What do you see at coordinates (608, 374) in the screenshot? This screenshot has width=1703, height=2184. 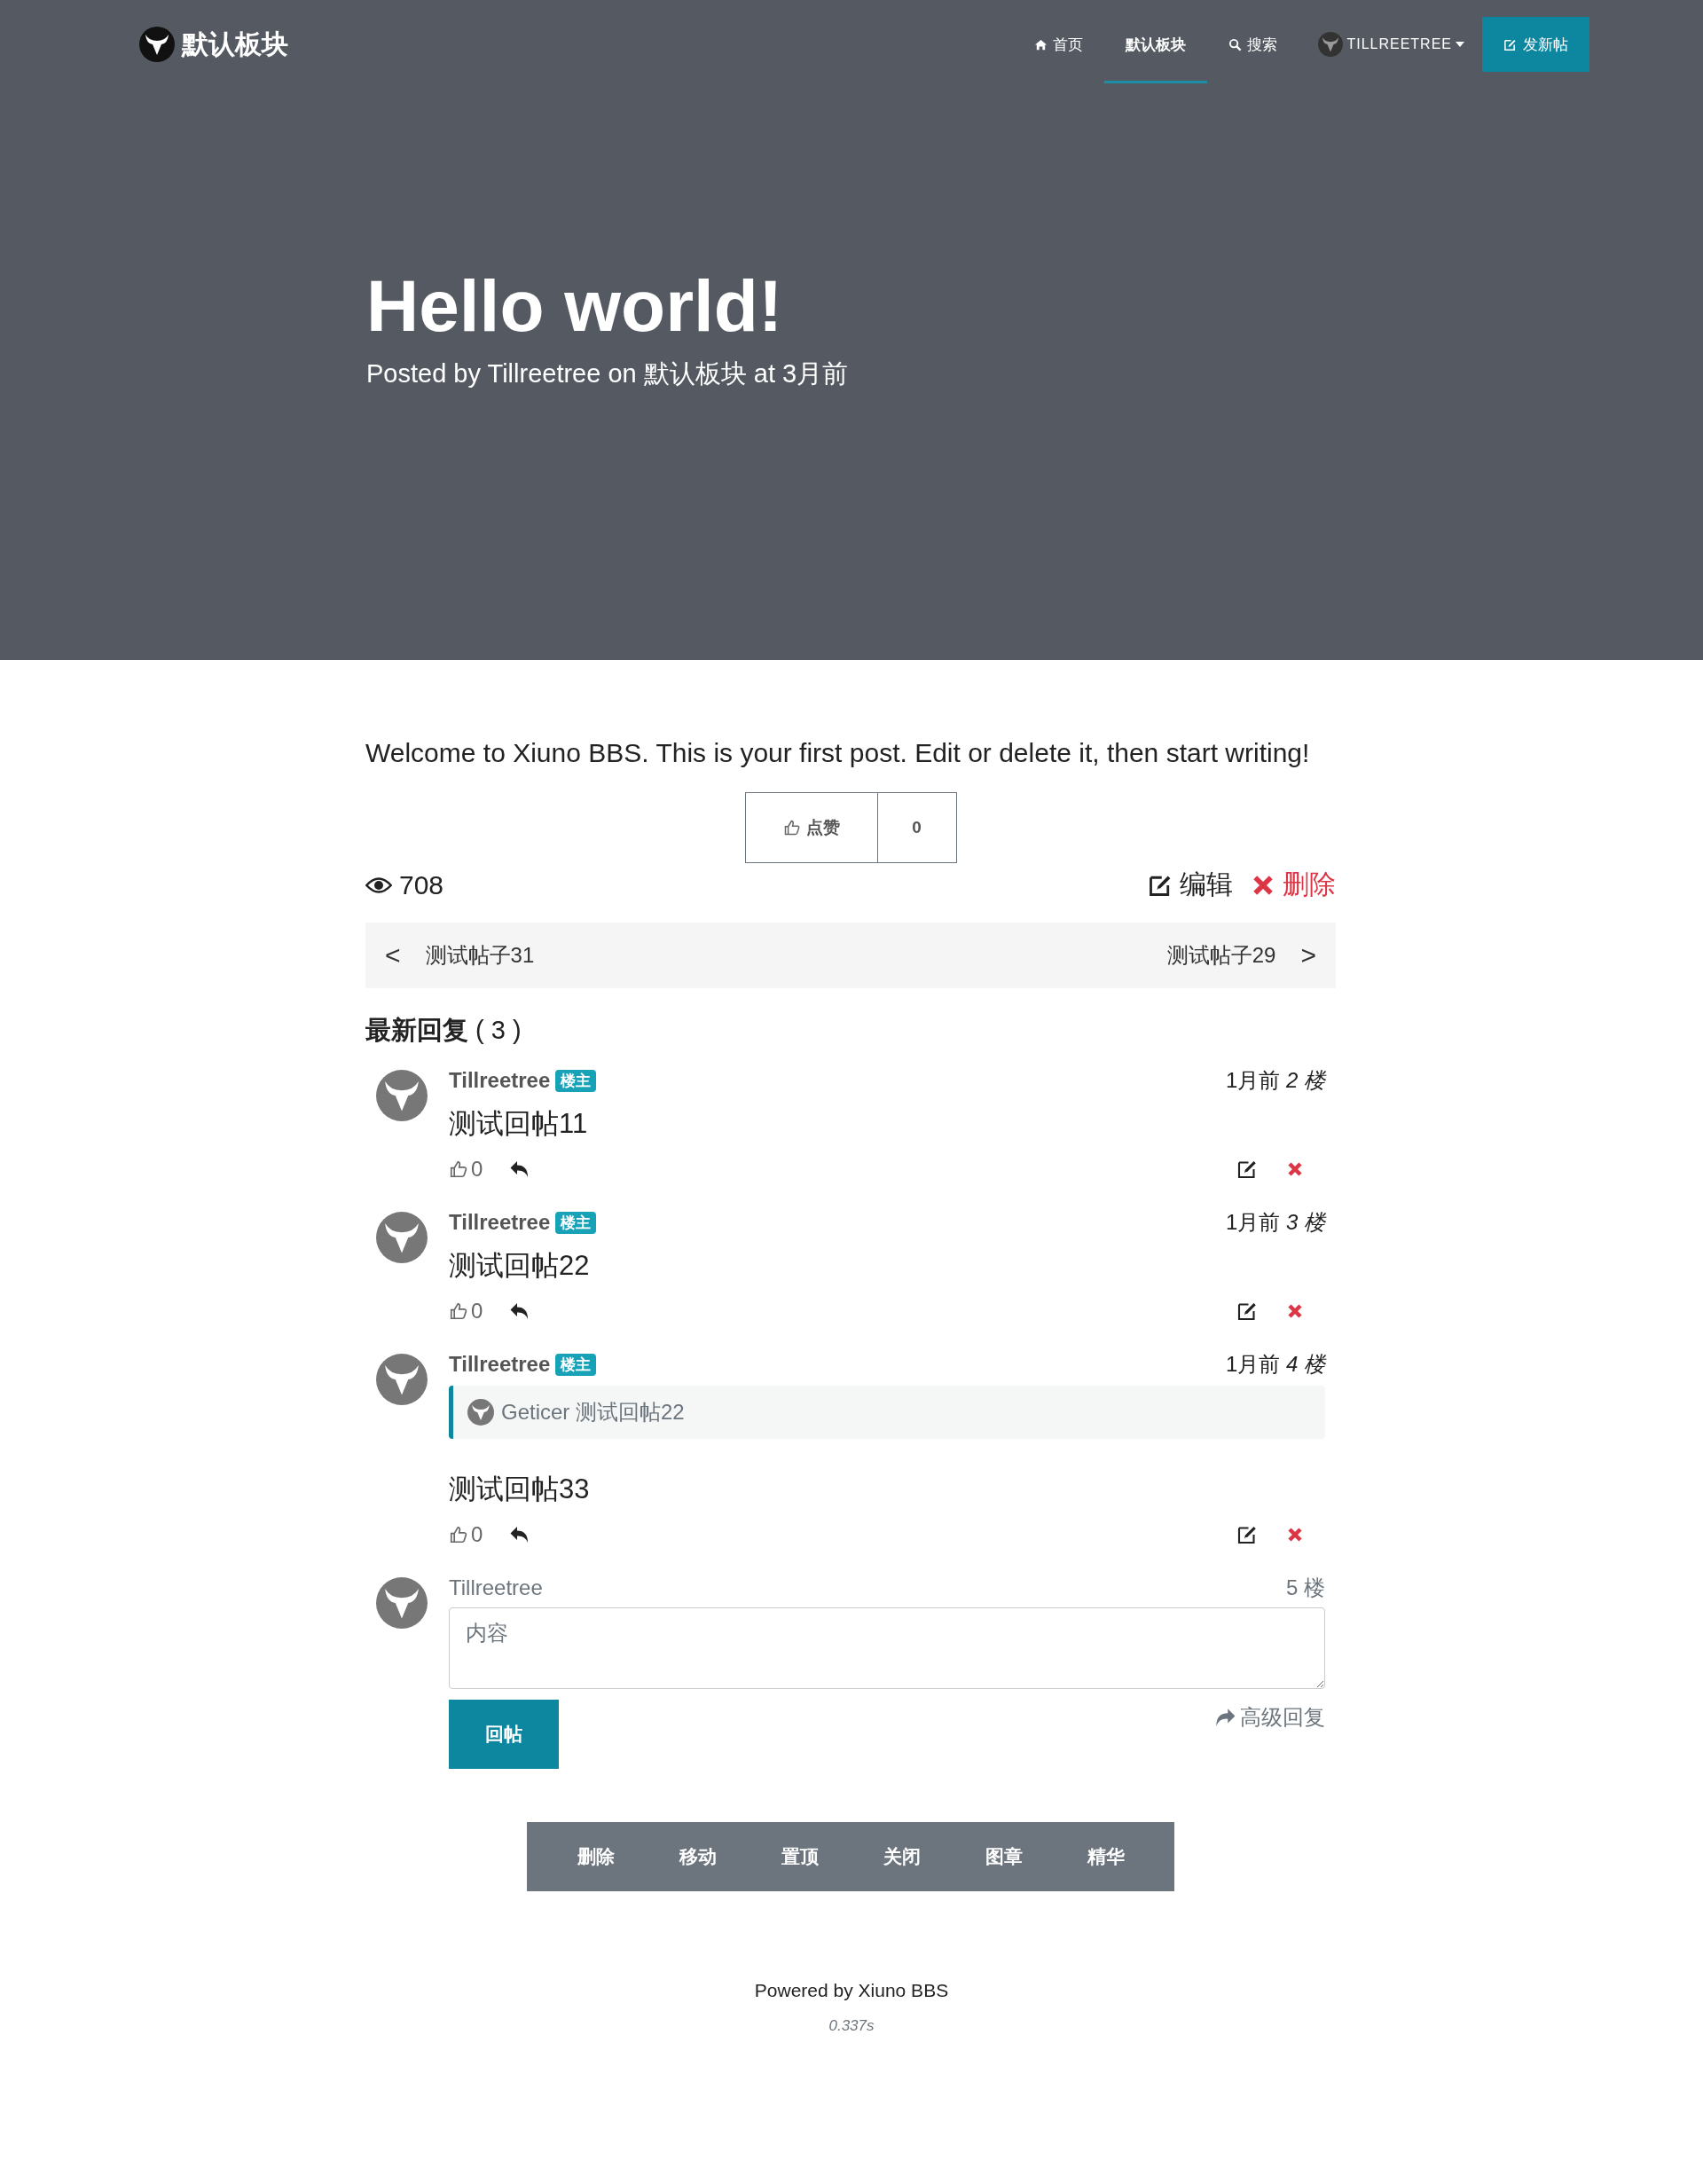 I see `post-byline: Posted by Tillreetree on 默认板块 at 3月前` at bounding box center [608, 374].